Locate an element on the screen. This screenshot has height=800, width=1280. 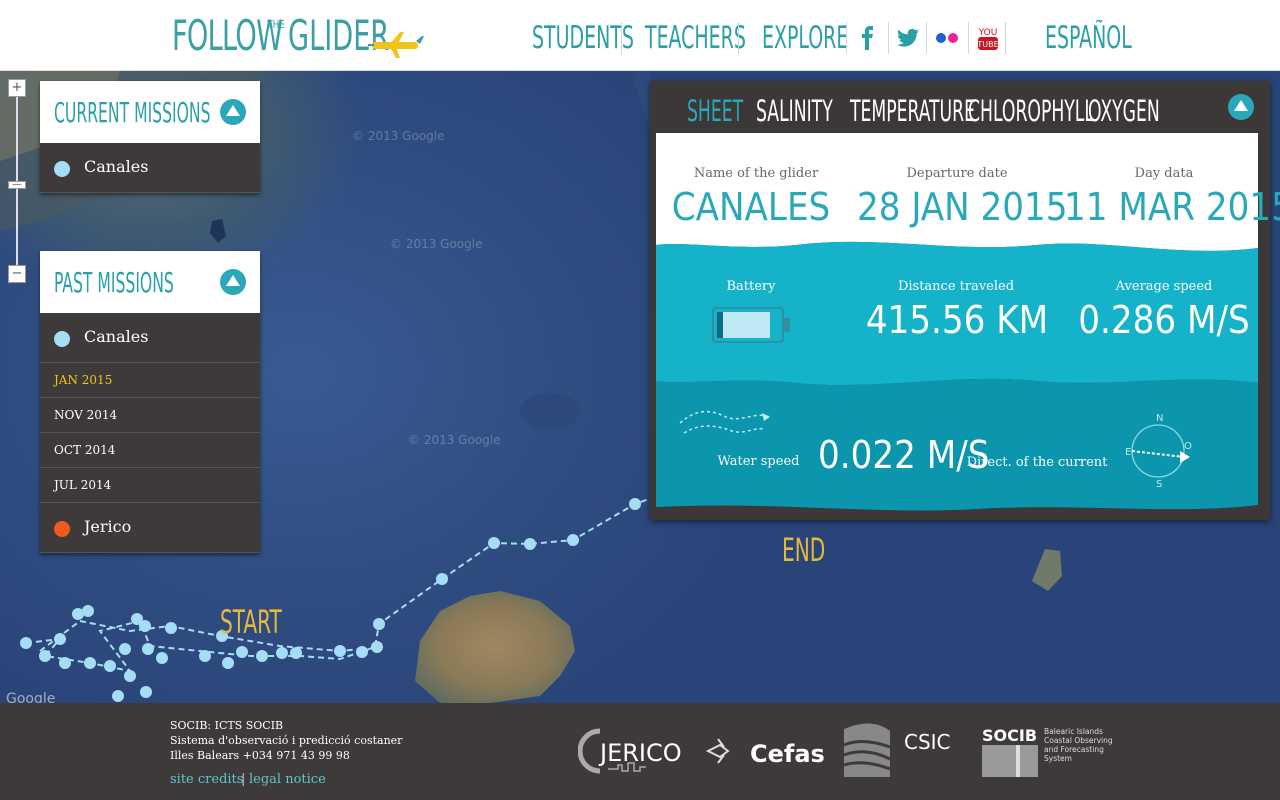
departure-date-label: Departure date is located at coordinates (957, 173).